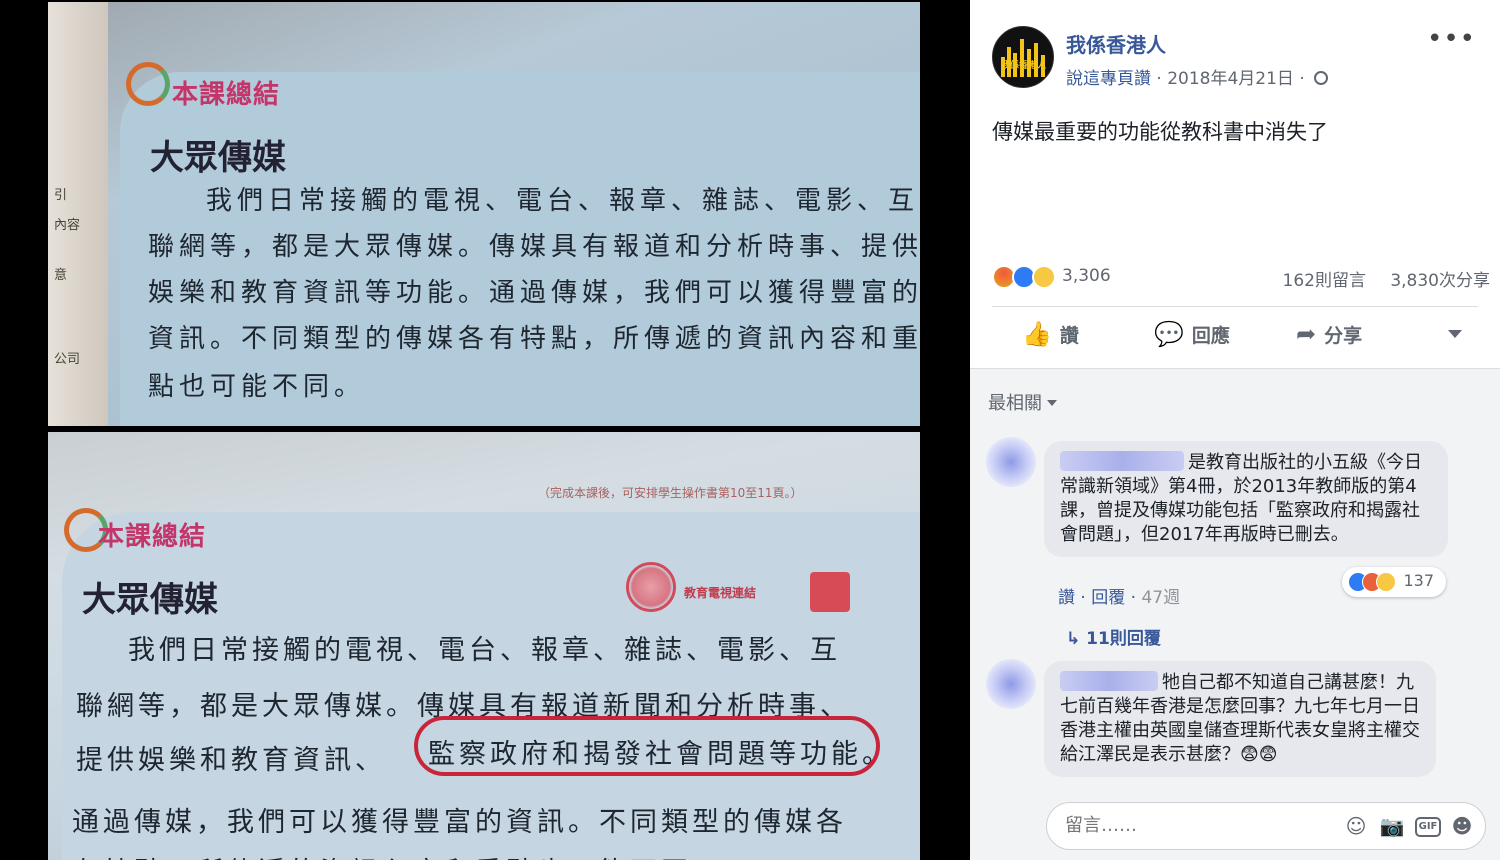  Describe the element at coordinates (1015, 403) in the screenshot. I see `sort-label: 最相關` at that location.